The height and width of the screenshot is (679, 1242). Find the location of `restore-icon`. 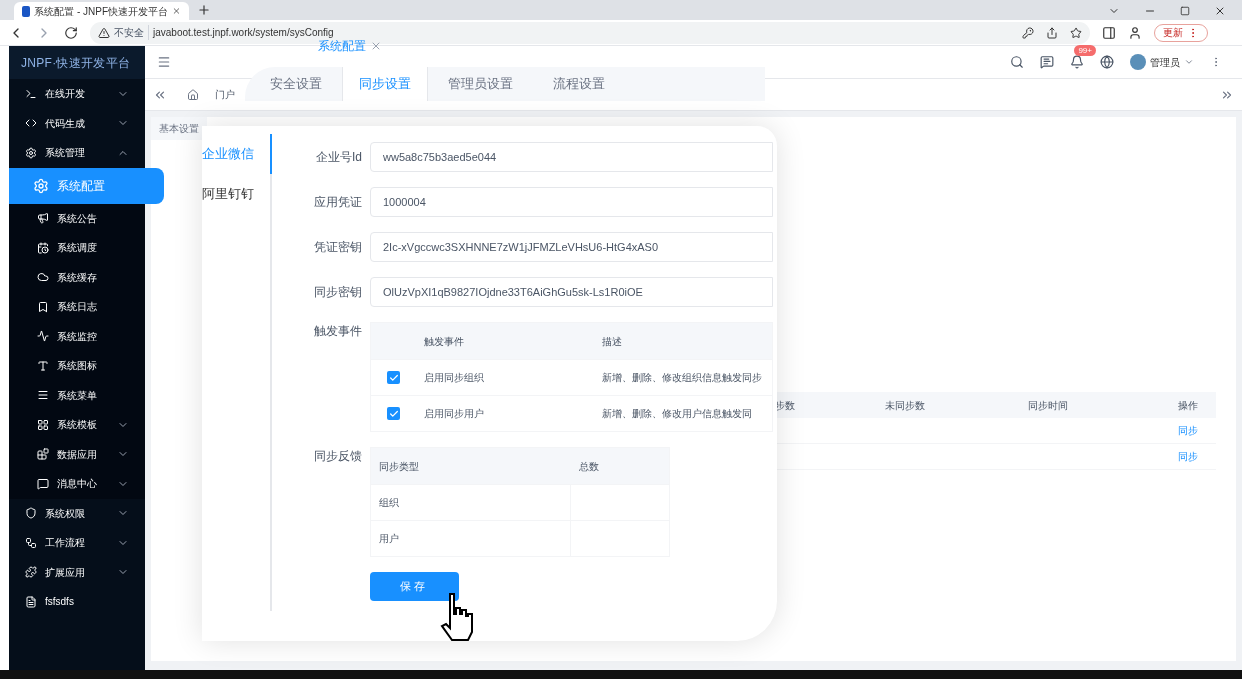

restore-icon is located at coordinates (1185, 11).